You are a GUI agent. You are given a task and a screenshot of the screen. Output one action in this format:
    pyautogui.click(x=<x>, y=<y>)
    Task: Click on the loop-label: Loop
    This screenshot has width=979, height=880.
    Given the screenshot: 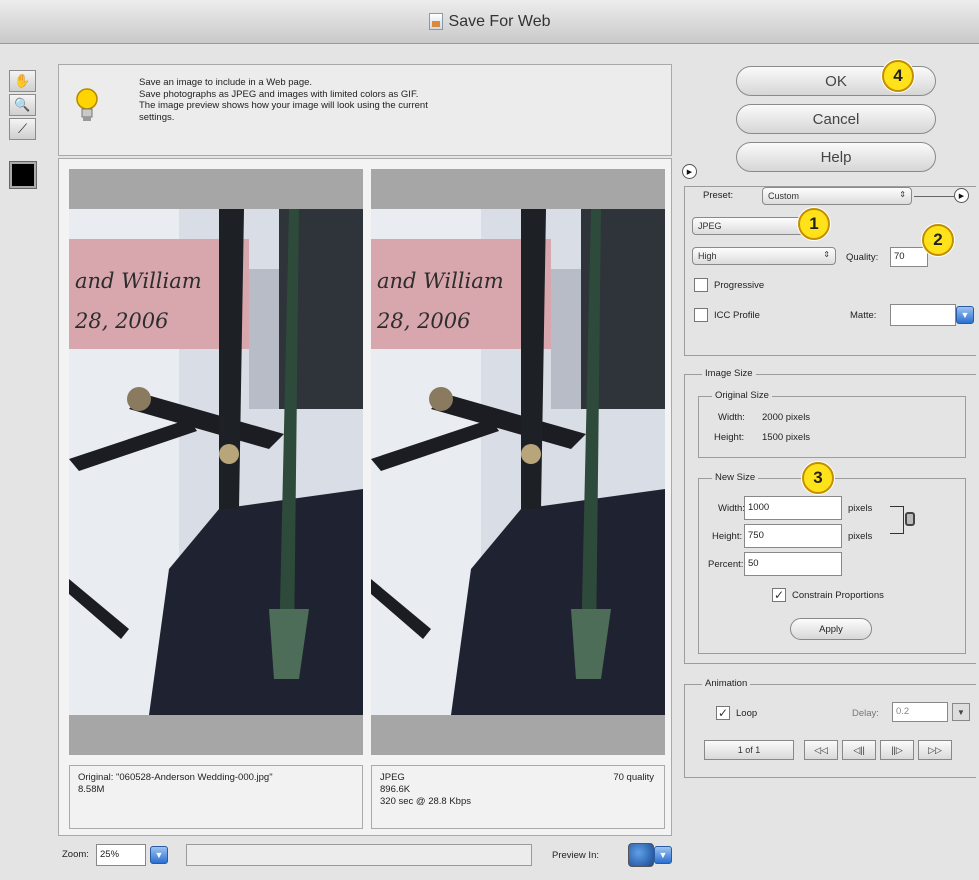 What is the action you would take?
    pyautogui.click(x=747, y=713)
    